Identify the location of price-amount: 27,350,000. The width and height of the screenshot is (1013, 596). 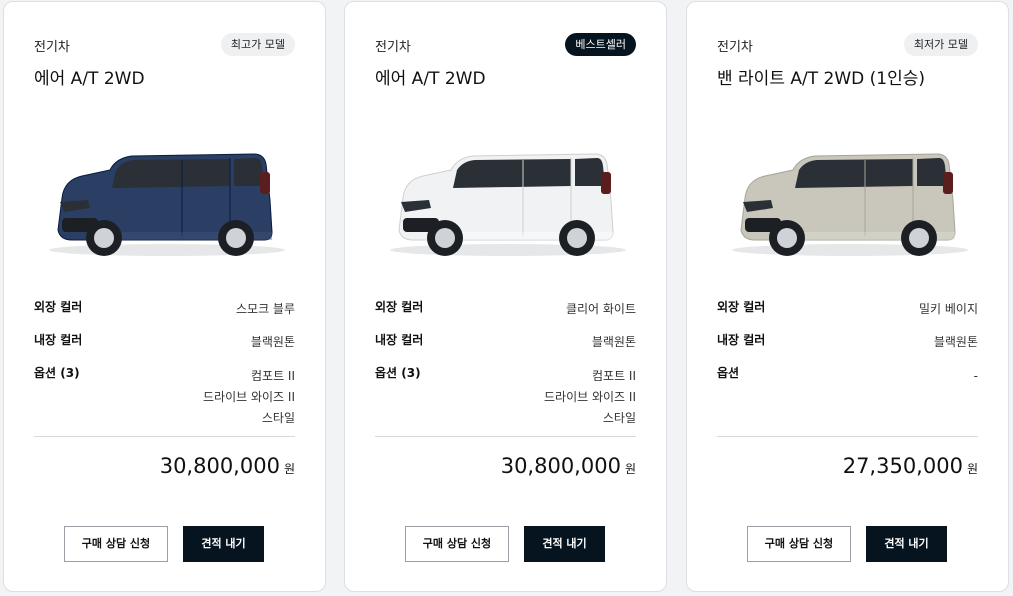
(902, 466).